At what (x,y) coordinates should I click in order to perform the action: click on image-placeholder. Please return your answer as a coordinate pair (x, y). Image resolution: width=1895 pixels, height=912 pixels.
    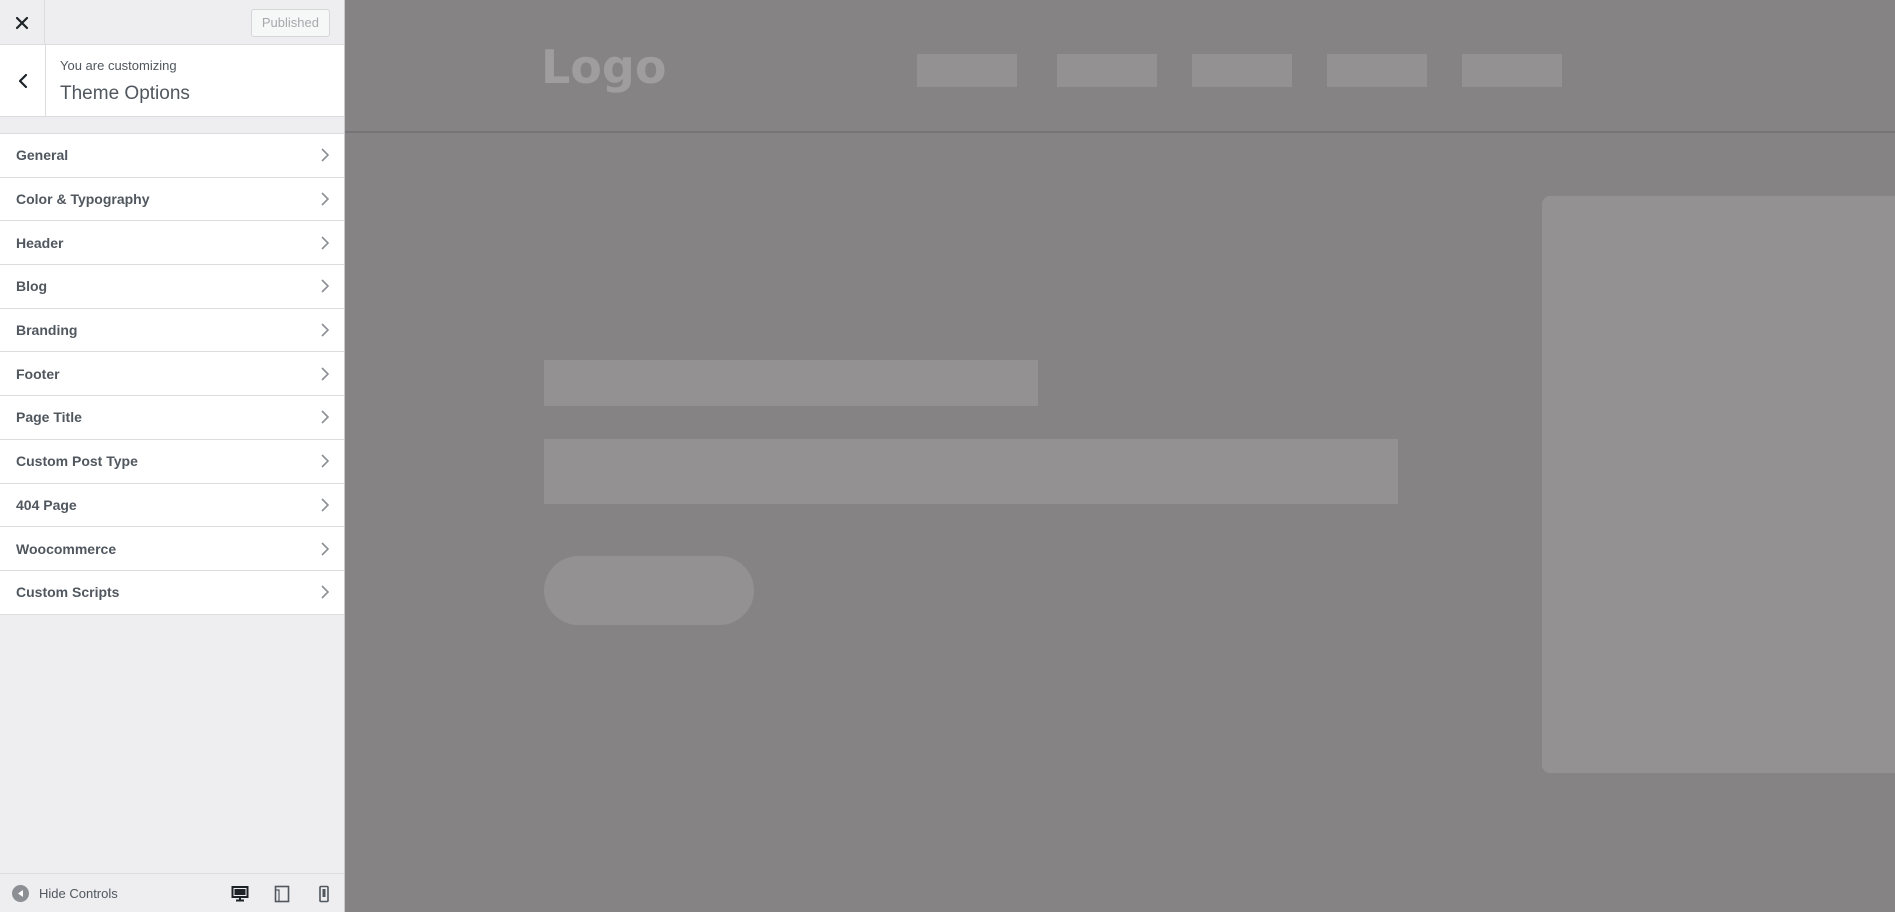
    Looking at the image, I should click on (1718, 484).